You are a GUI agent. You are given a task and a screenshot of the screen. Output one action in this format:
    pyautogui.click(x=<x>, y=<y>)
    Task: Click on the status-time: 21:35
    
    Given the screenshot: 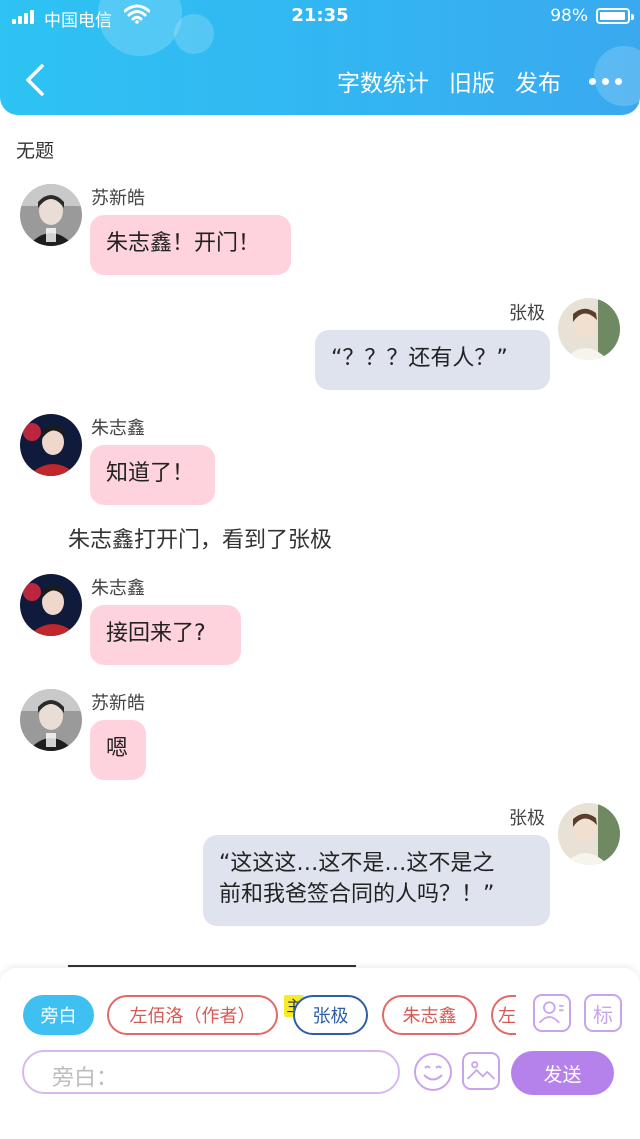 What is the action you would take?
    pyautogui.click(x=320, y=15)
    